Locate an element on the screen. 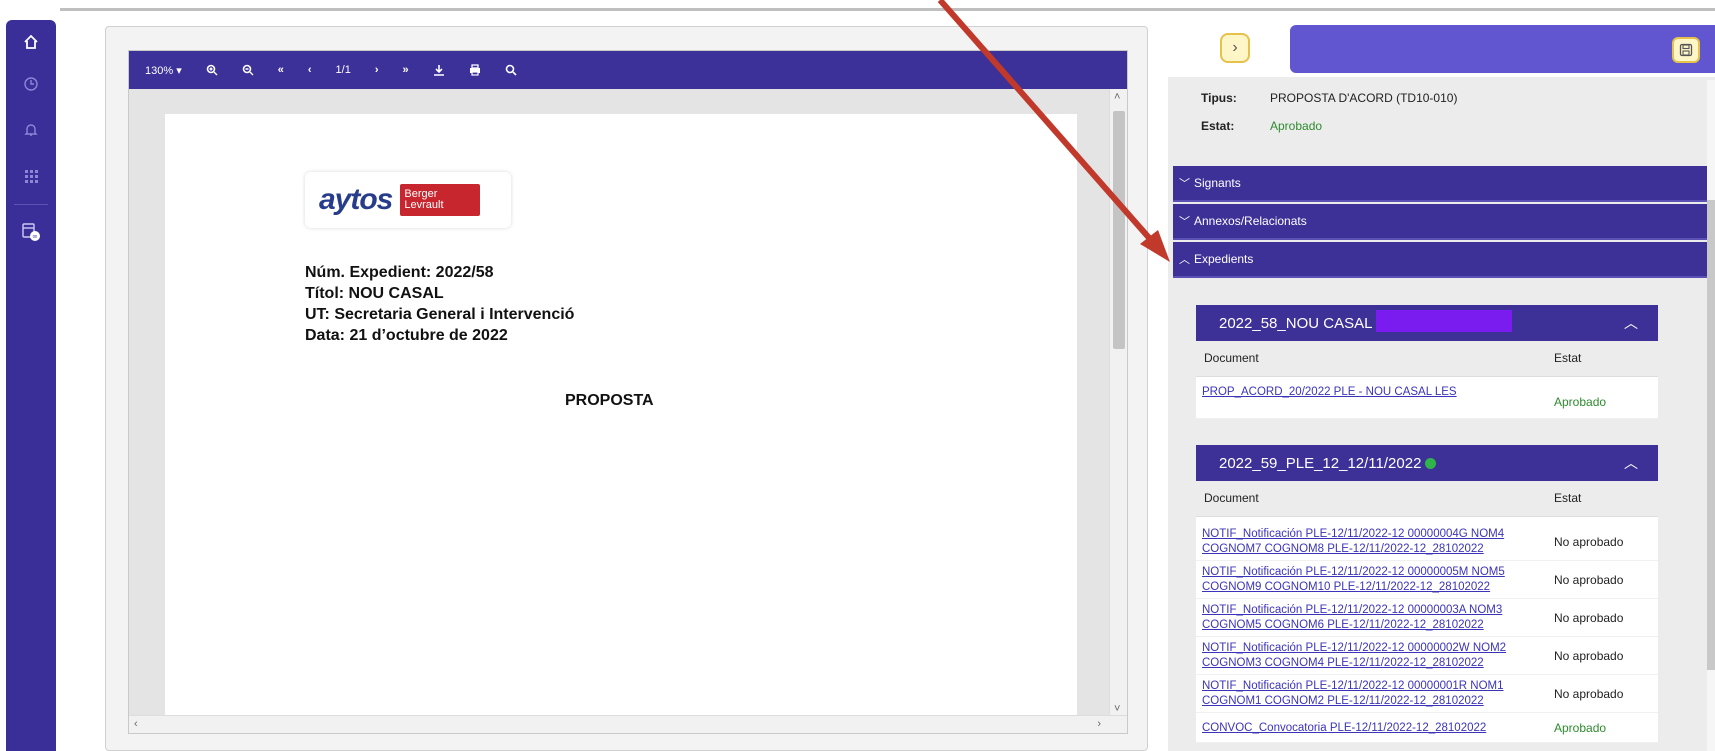  accordion-signants: ﹀ Signants is located at coordinates (1440, 184).